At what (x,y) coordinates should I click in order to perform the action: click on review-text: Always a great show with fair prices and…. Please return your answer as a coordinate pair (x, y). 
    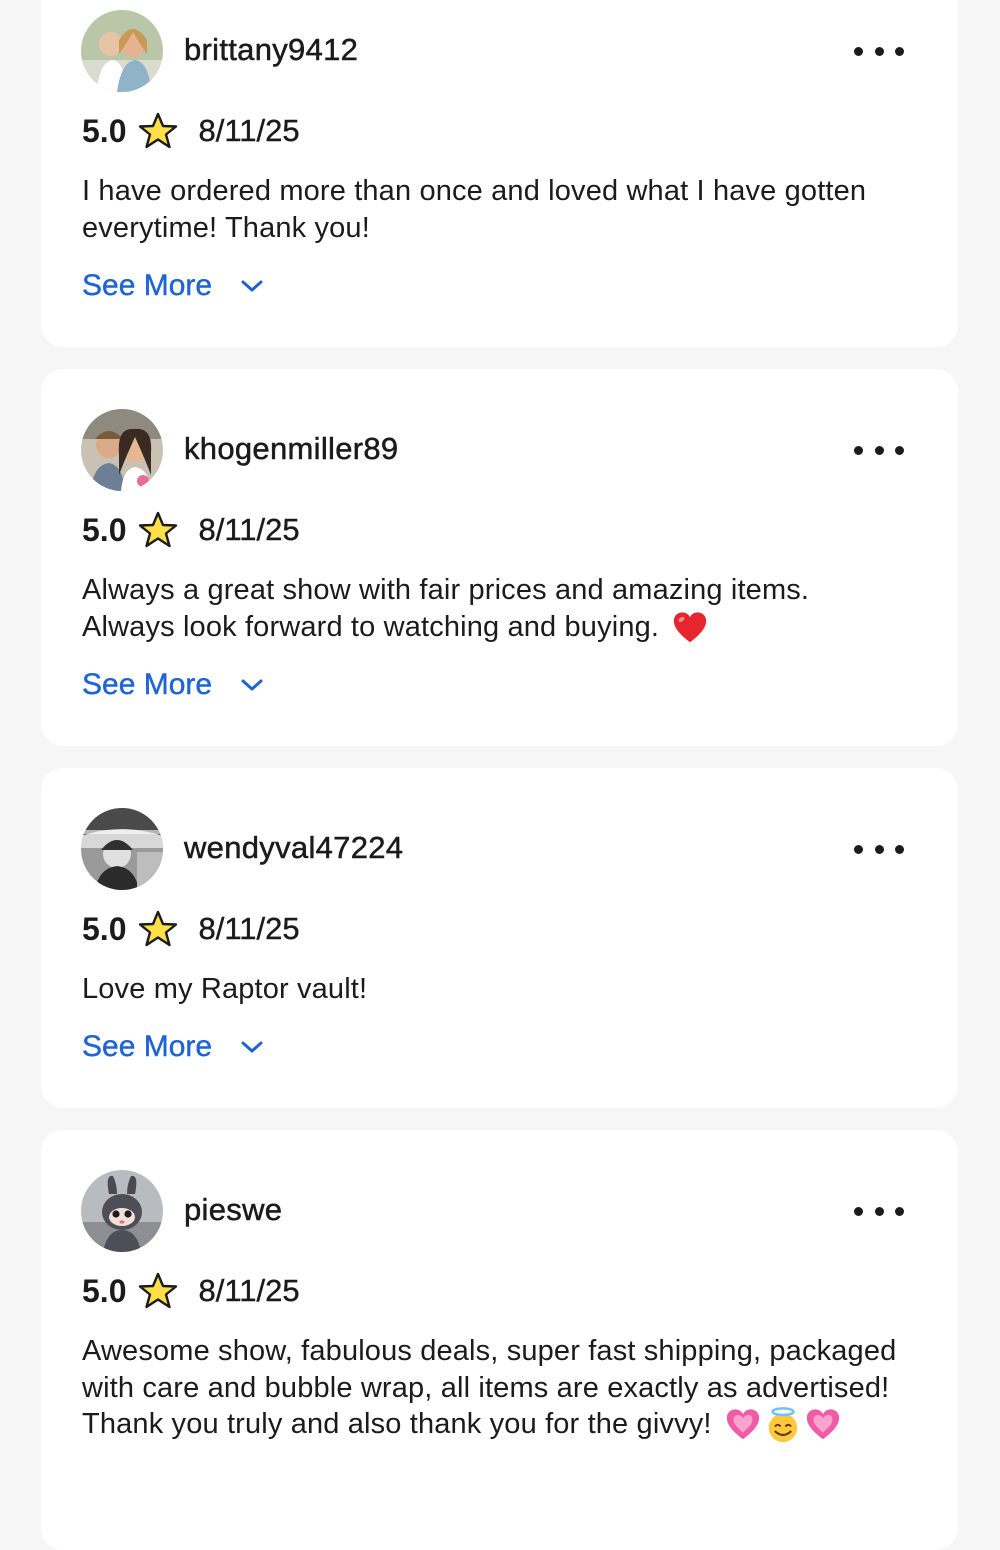
    Looking at the image, I should click on (492, 609).